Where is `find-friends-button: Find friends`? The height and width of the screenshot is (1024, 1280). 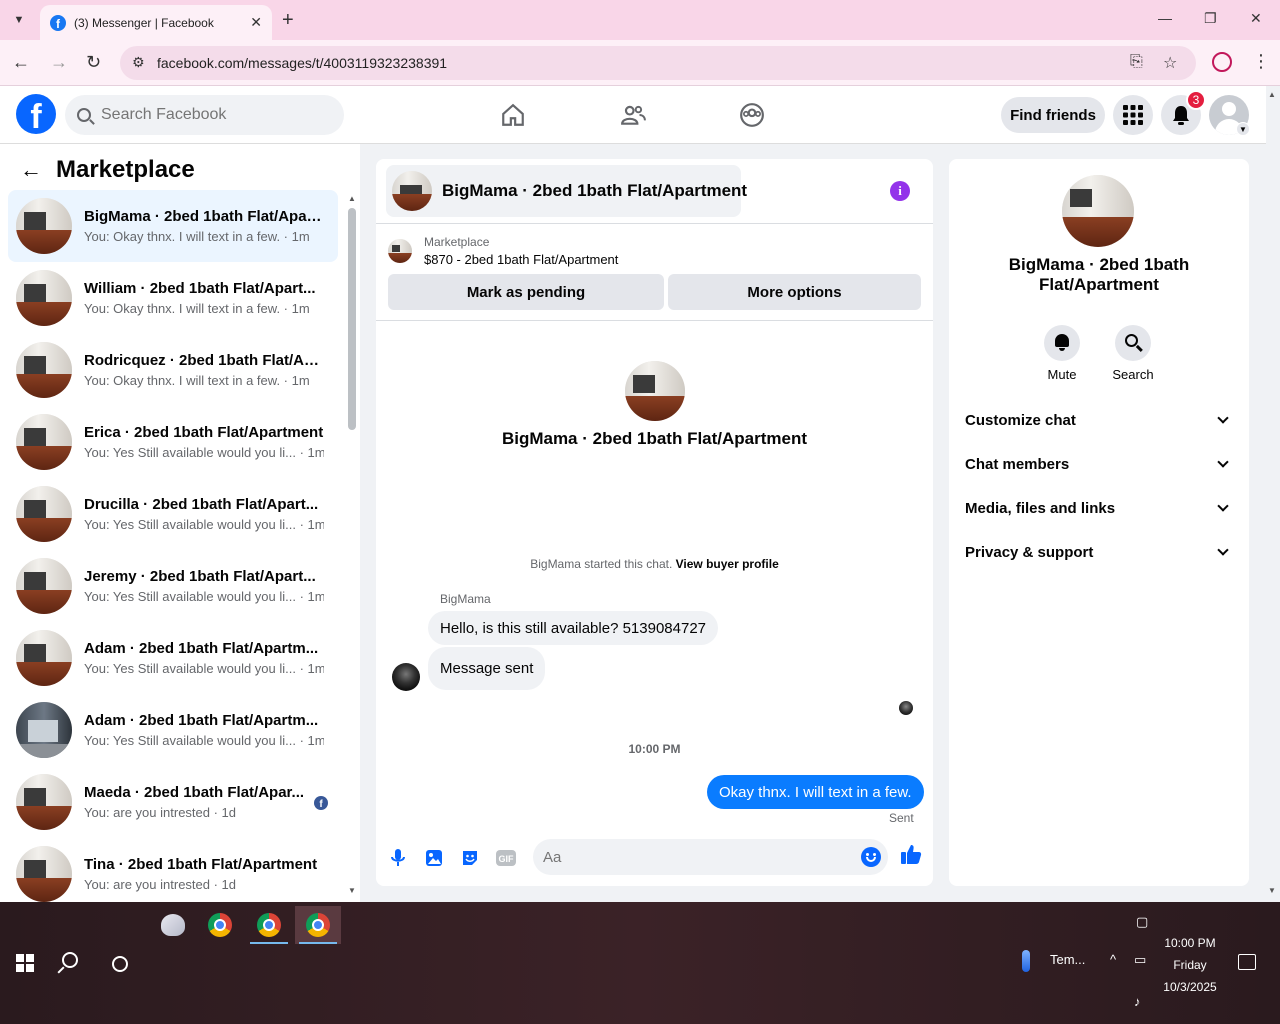
find-friends-button: Find friends is located at coordinates (1053, 115).